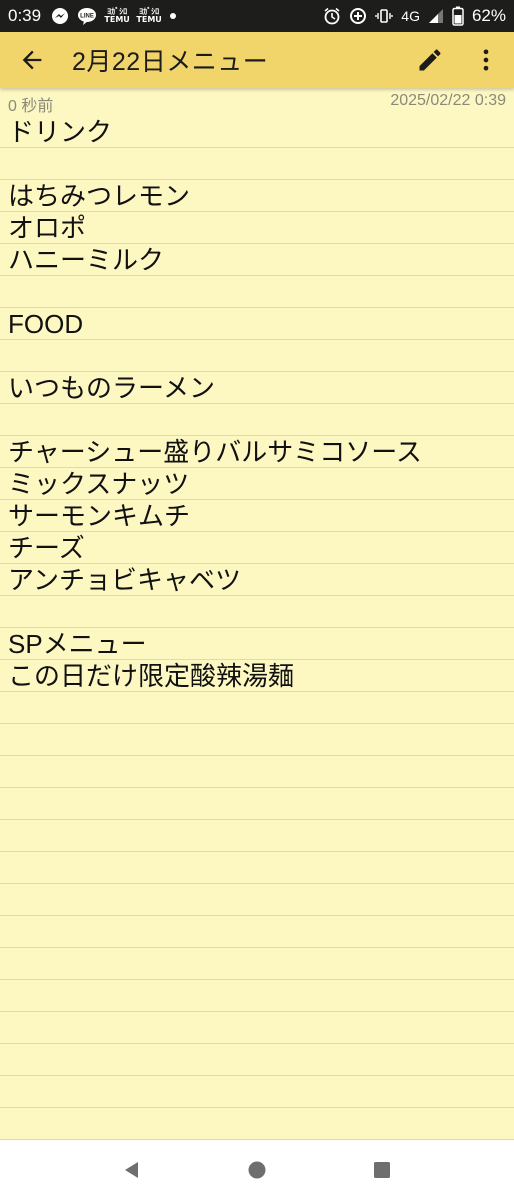  Describe the element at coordinates (187, 16) in the screenshot. I see `status-notification-icons: LINE ﾖｶﾞｼﾛ TEMU ﾖｶﾞｼﾛ TEMU` at that location.